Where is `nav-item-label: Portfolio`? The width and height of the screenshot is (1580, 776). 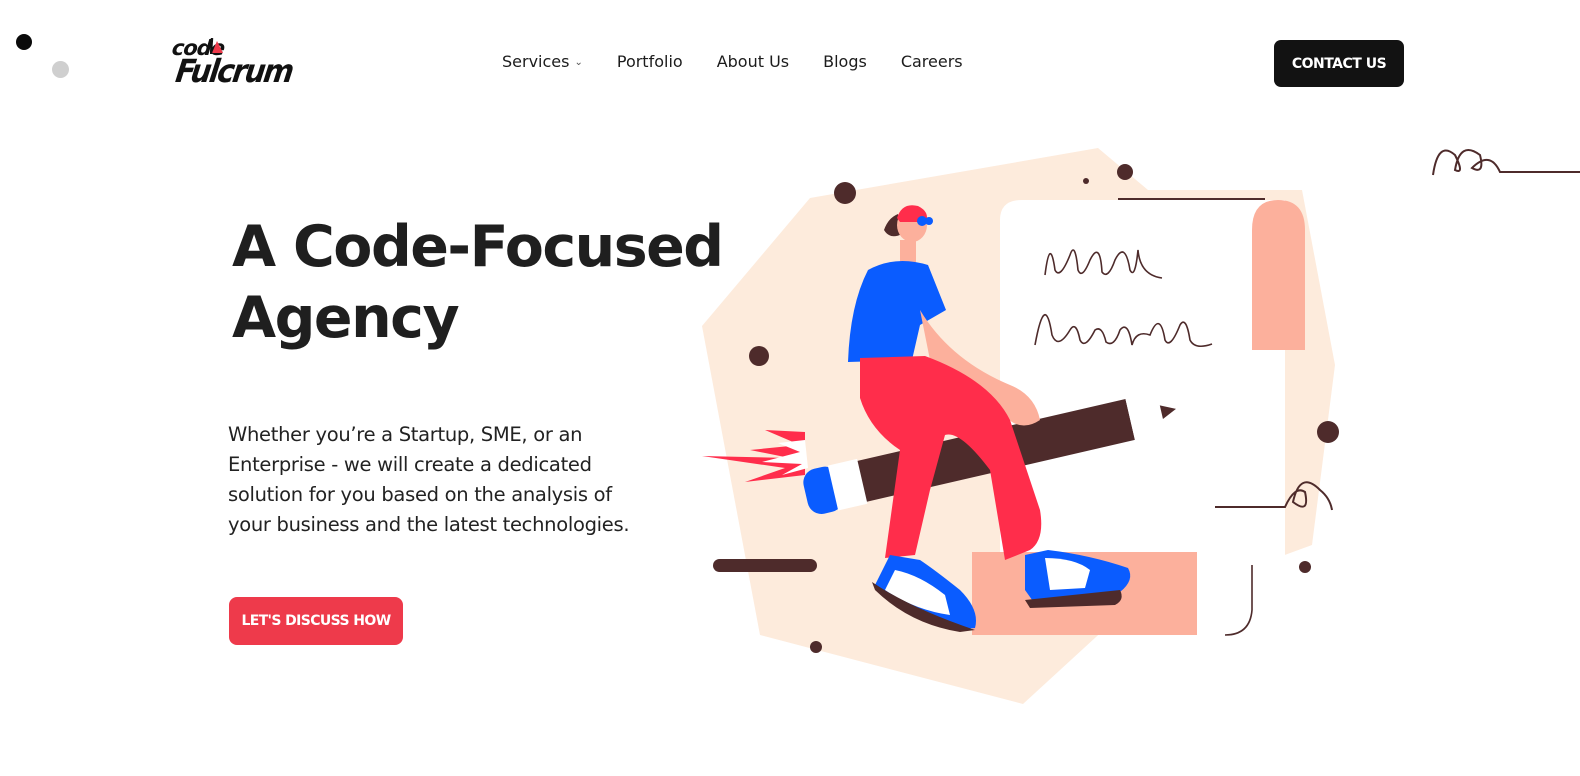 nav-item-label: Portfolio is located at coordinates (649, 61).